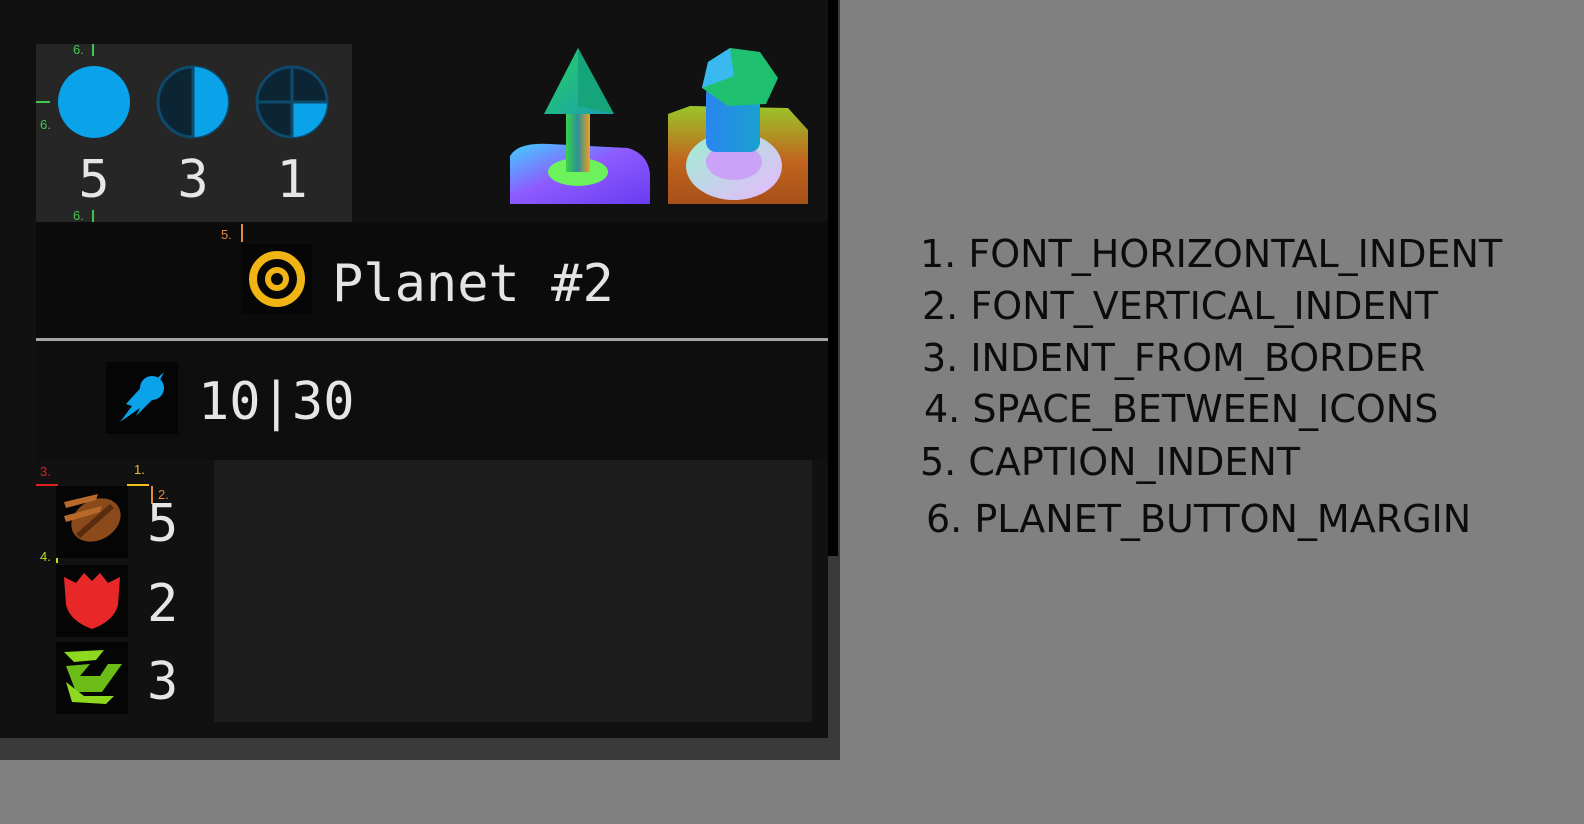  Describe the element at coordinates (193, 180) in the screenshot. I see `orb-half-count: 3` at that location.